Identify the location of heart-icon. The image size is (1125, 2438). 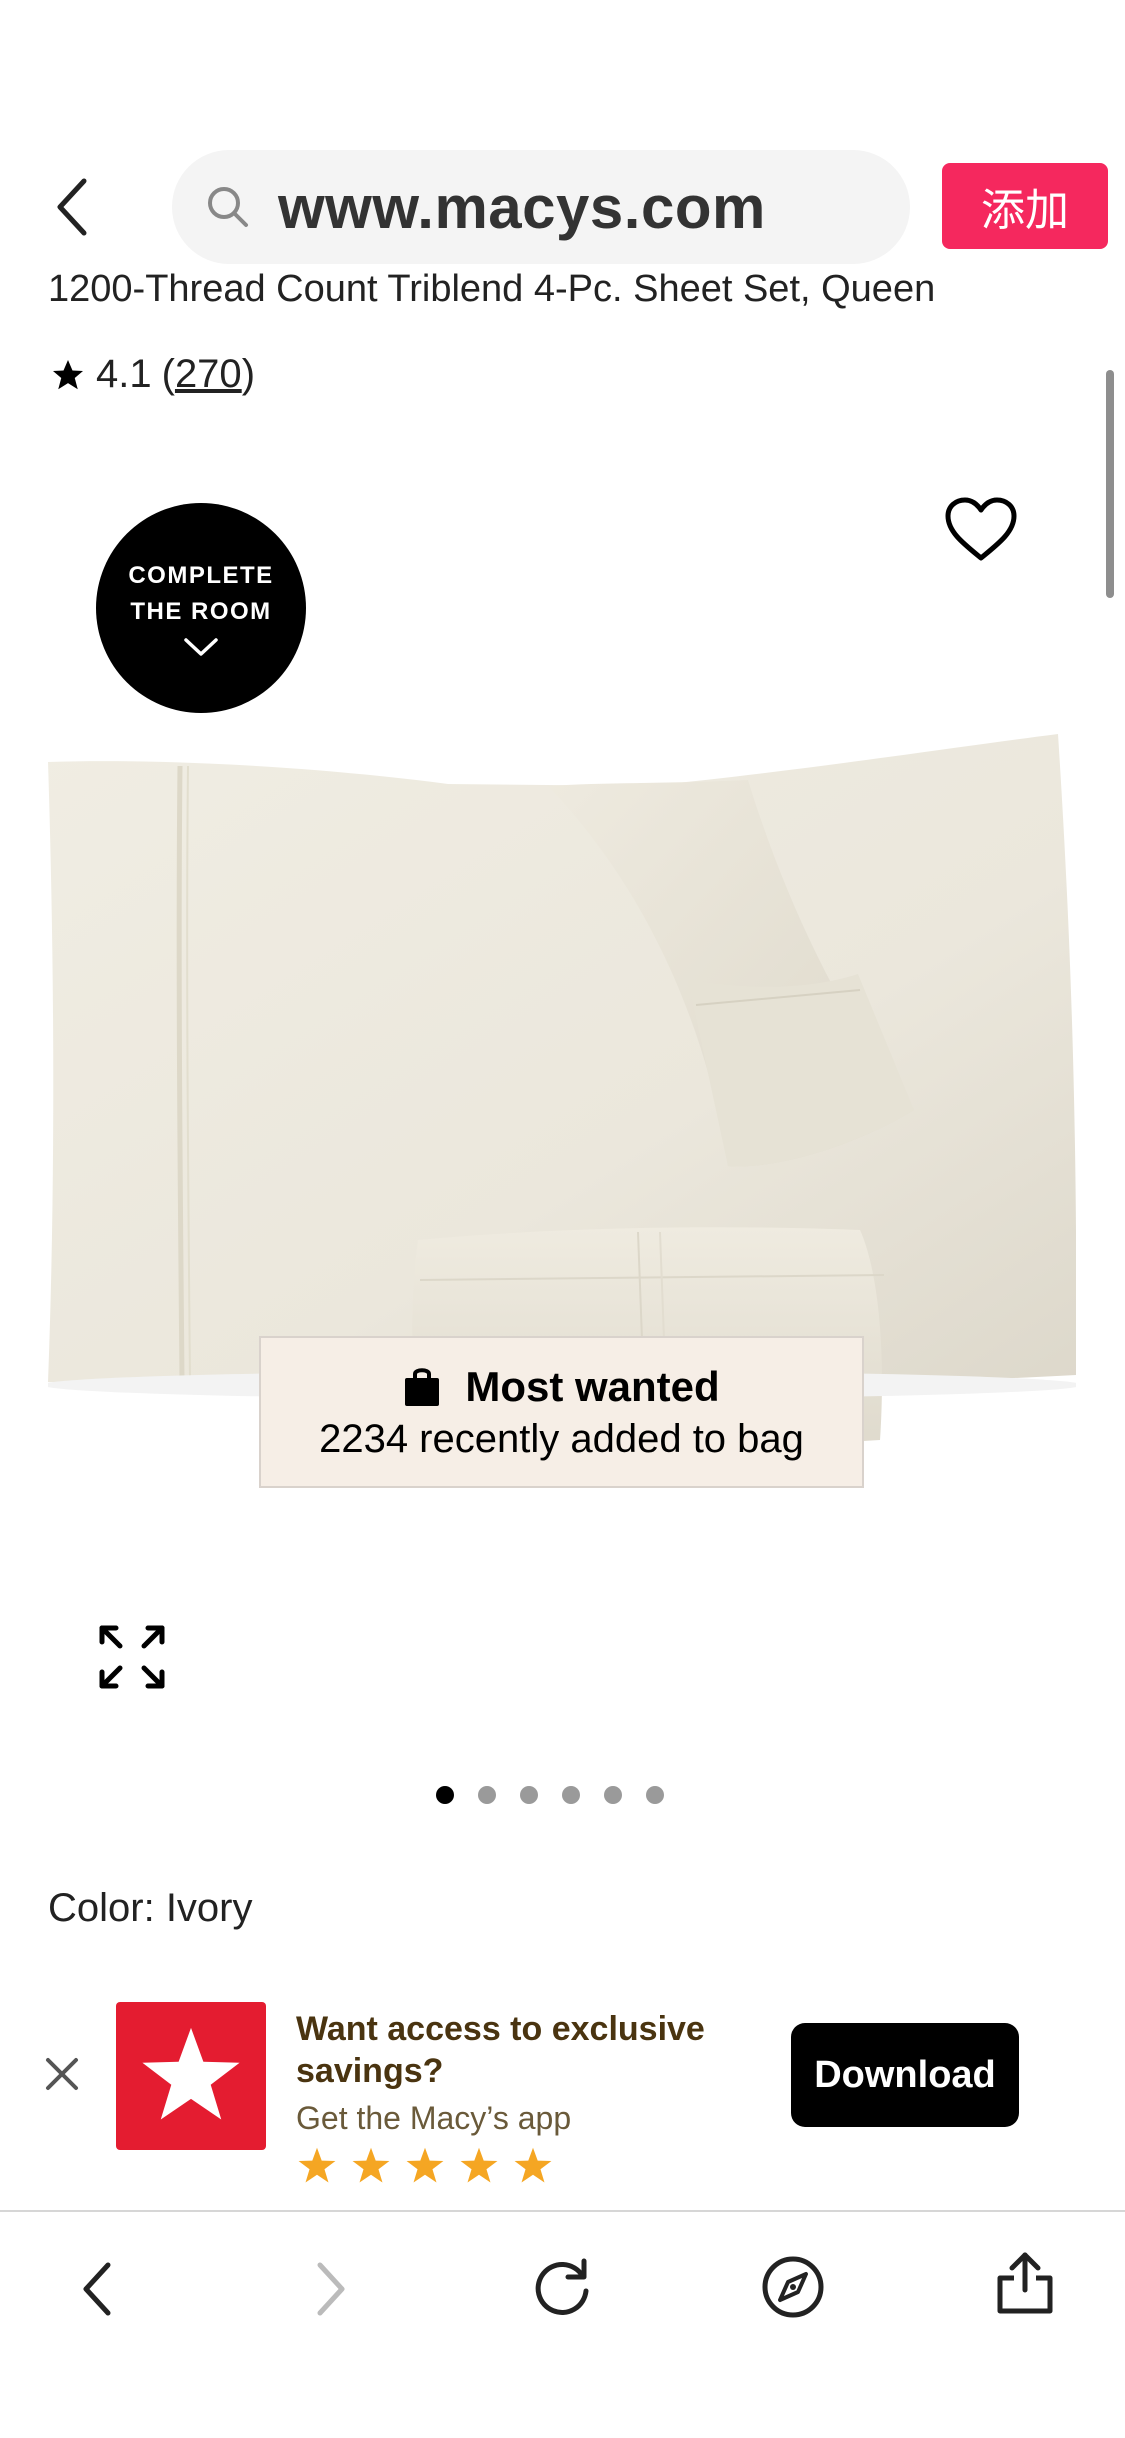
(981, 529).